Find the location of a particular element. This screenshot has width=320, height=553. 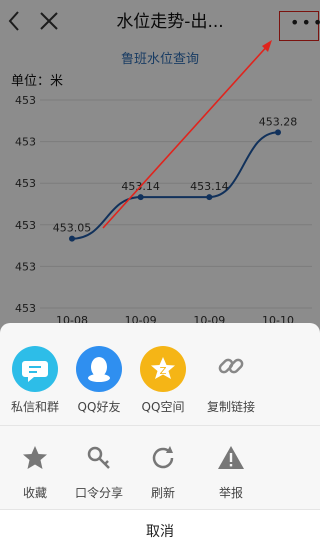

share-qzone: Z QQ空间 is located at coordinates (163, 380).